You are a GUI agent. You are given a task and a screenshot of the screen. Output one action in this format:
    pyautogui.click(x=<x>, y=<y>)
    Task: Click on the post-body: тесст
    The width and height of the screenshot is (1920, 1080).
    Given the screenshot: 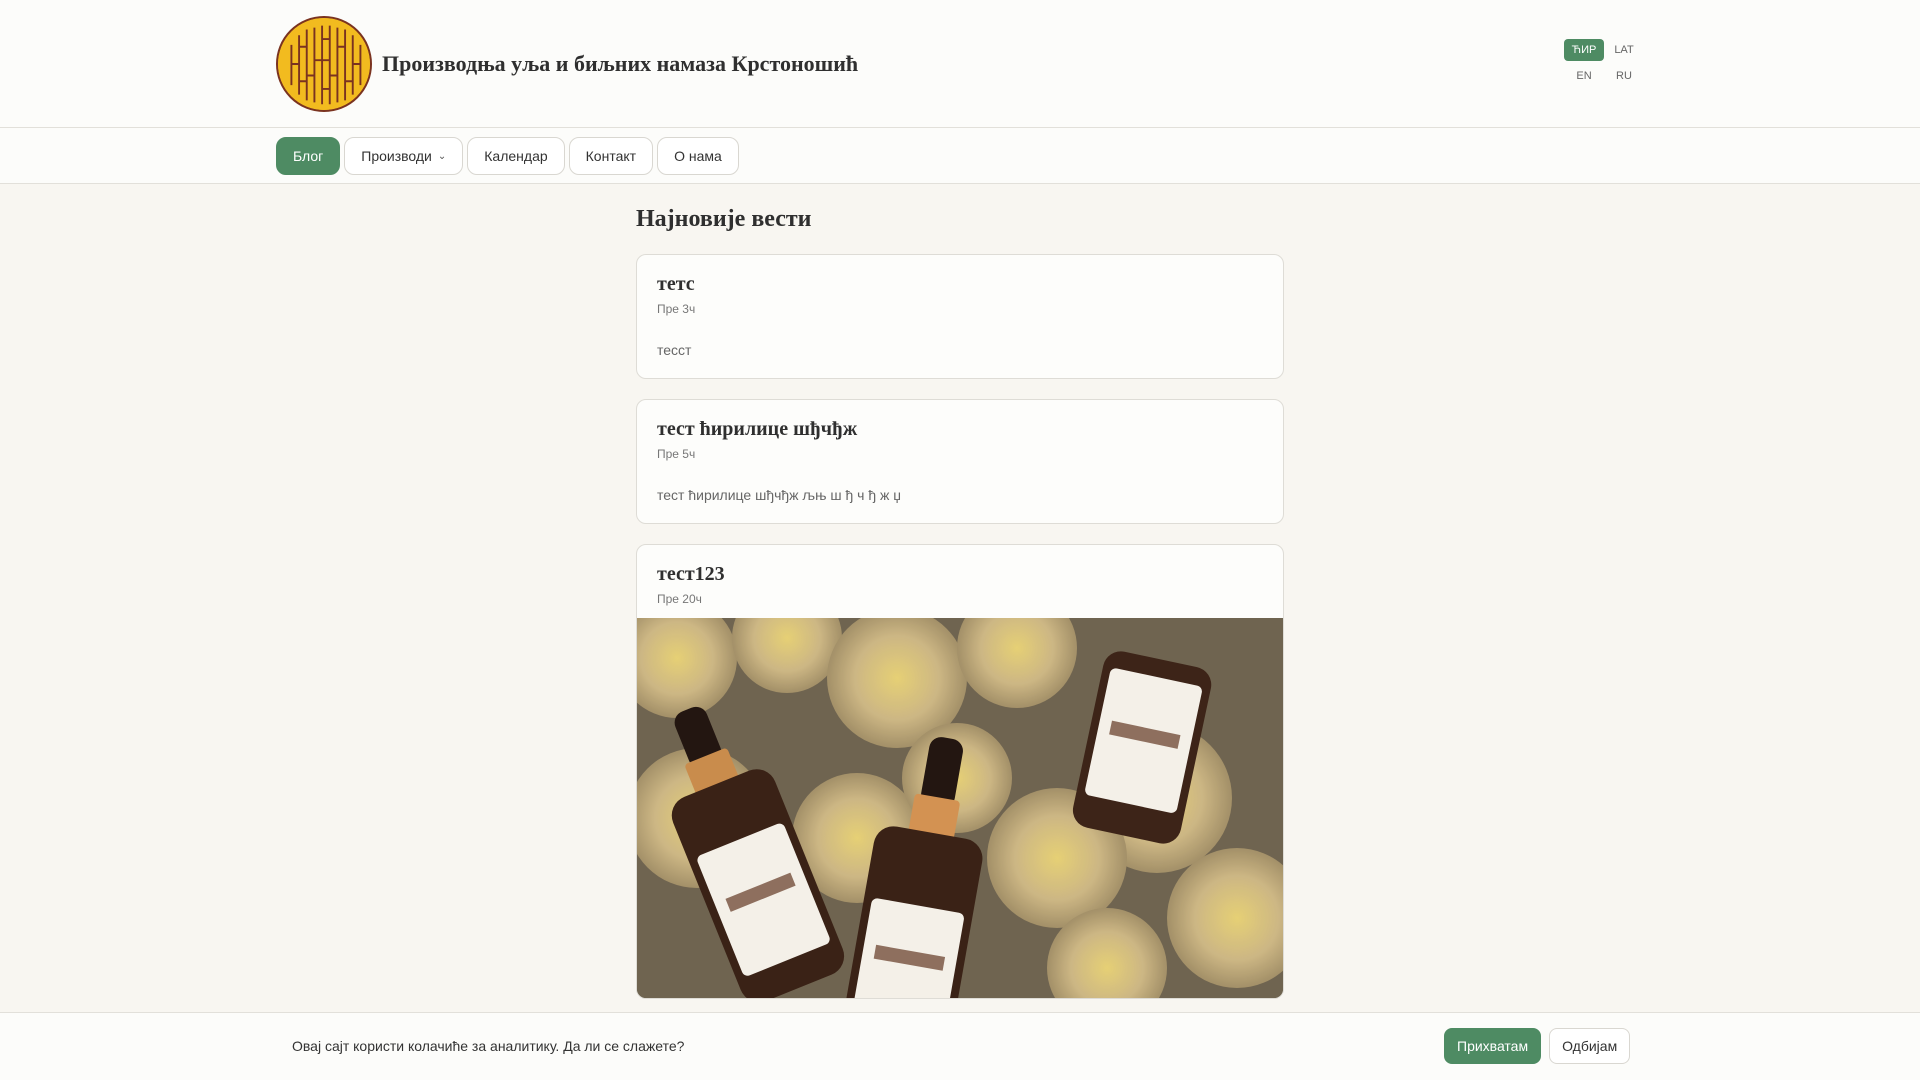 What is the action you would take?
    pyautogui.click(x=674, y=350)
    